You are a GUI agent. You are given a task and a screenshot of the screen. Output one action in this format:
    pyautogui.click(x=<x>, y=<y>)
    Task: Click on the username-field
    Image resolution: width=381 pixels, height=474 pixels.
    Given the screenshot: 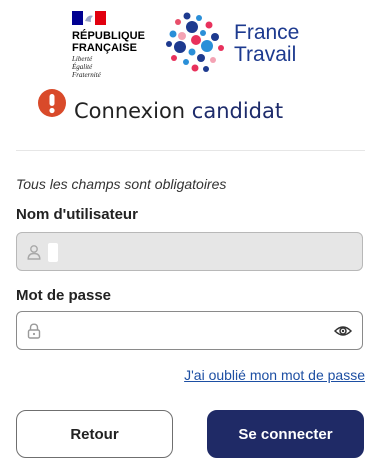 What is the action you would take?
    pyautogui.click(x=189, y=251)
    